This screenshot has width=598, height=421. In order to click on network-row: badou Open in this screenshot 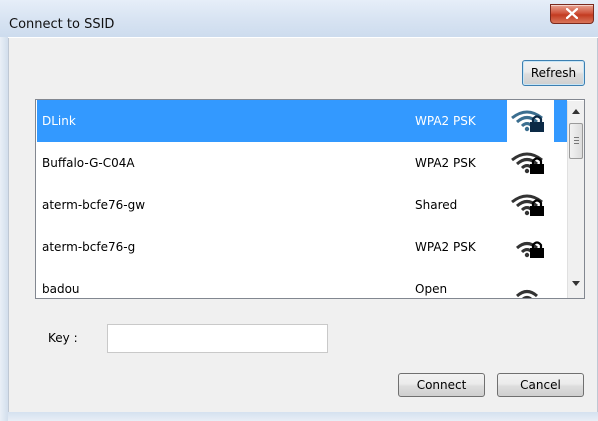, I will do `click(302, 283)`.